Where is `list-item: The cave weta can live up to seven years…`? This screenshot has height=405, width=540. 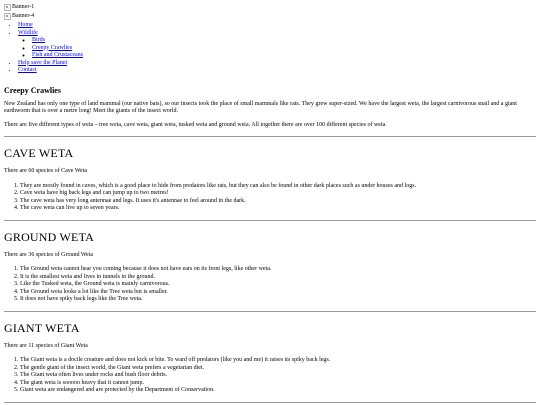 list-item: The cave weta can live up to seven years… is located at coordinates (278, 209).